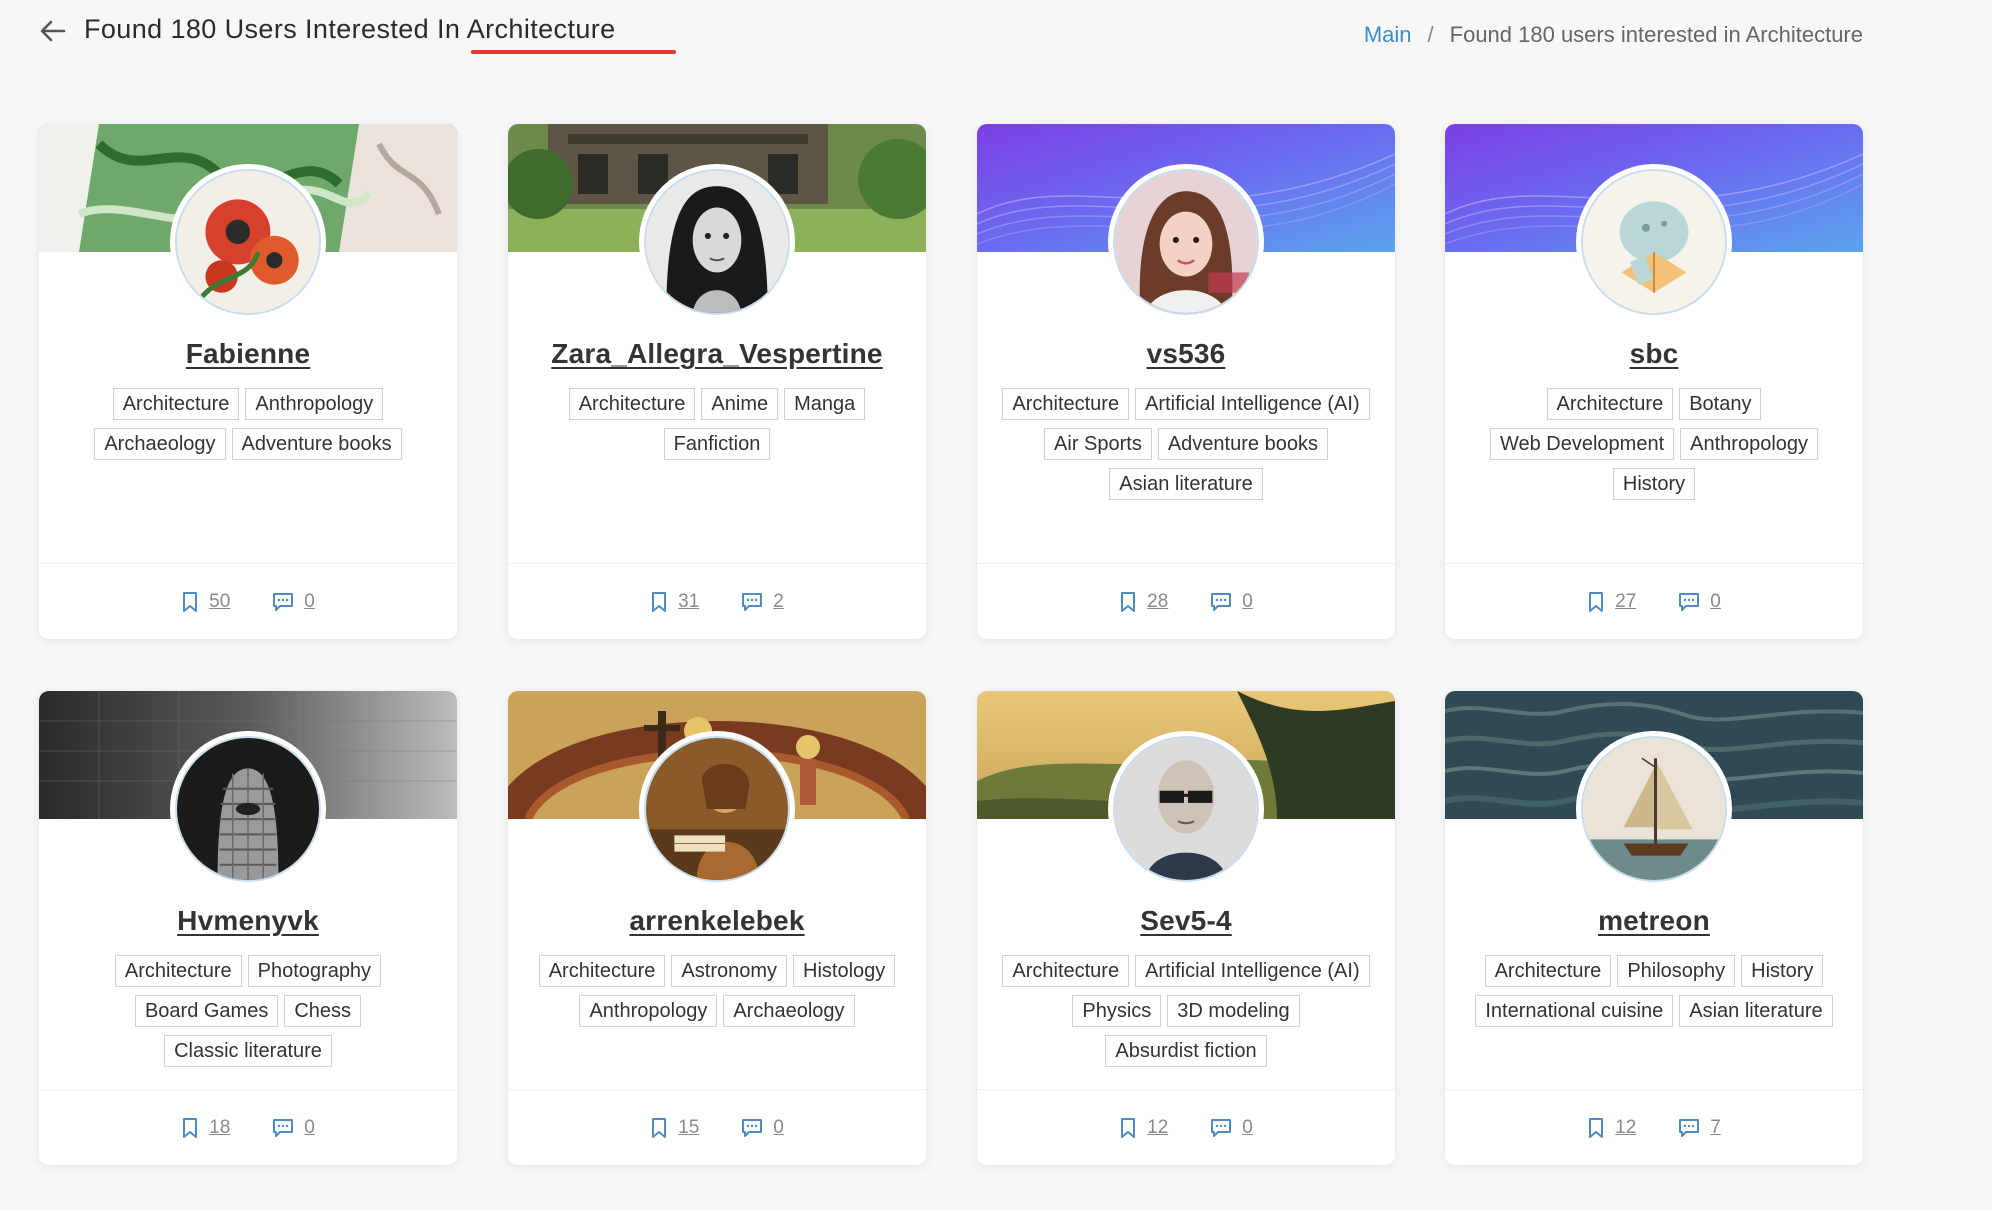 Image resolution: width=1992 pixels, height=1210 pixels. I want to click on interest-tag: Board Games, so click(206, 1011).